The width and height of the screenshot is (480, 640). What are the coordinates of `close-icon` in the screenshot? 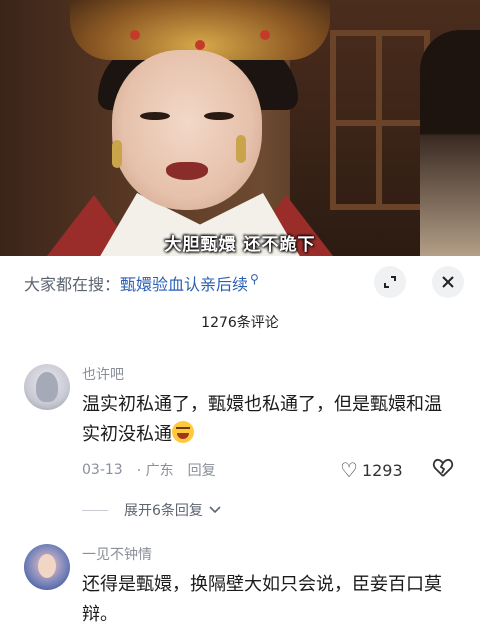 It's located at (448, 282).